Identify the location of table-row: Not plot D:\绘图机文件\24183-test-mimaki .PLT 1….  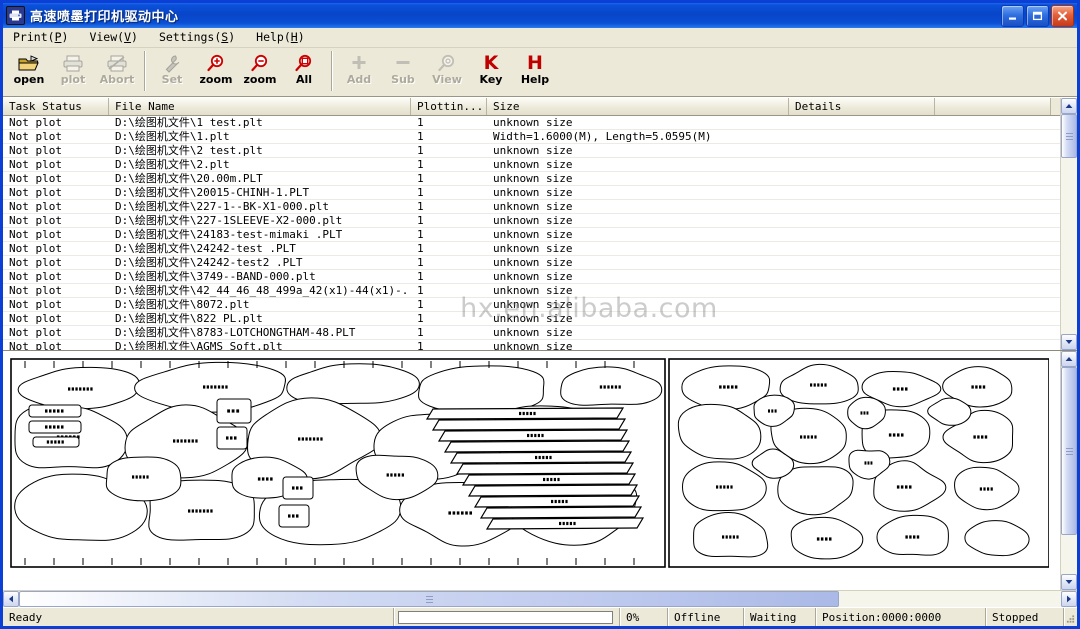
(531, 235).